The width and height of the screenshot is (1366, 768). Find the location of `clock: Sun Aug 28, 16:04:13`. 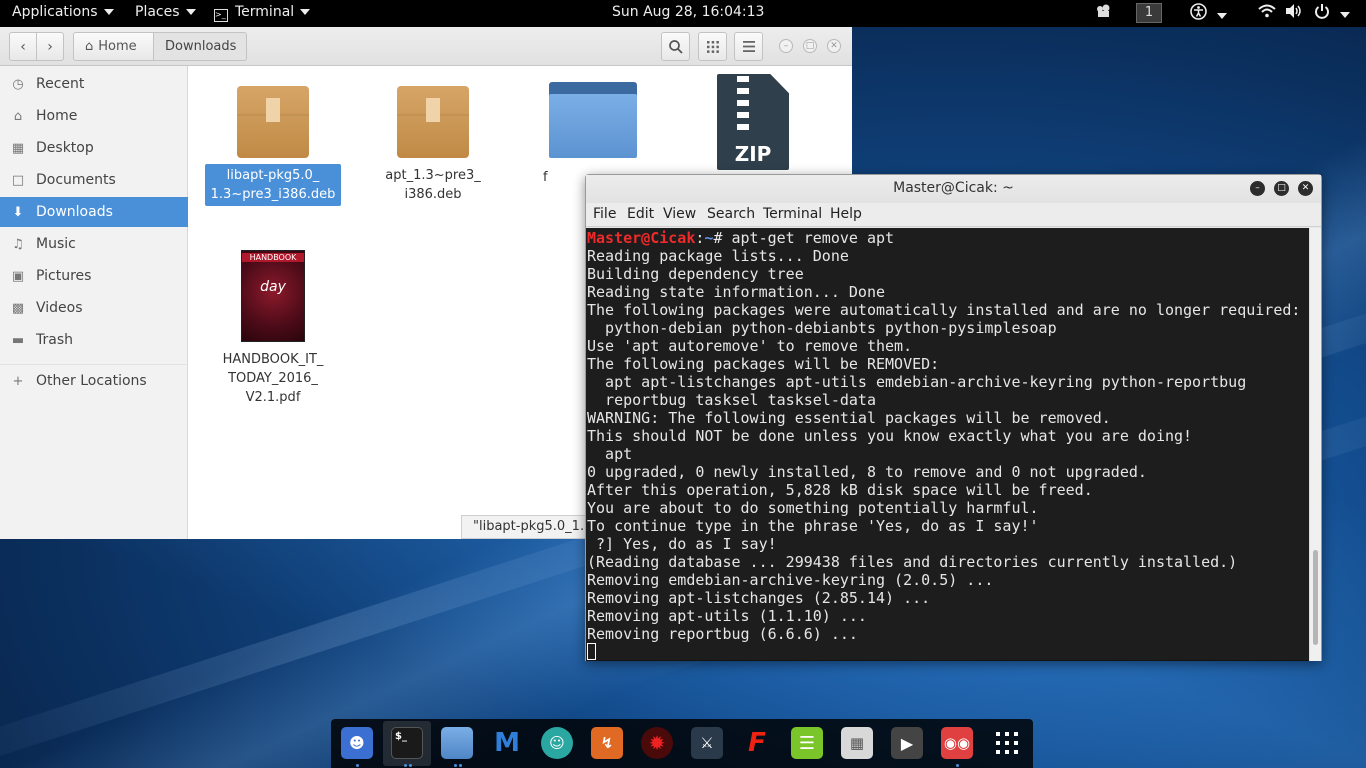

clock: Sun Aug 28, 16:04:13 is located at coordinates (688, 12).